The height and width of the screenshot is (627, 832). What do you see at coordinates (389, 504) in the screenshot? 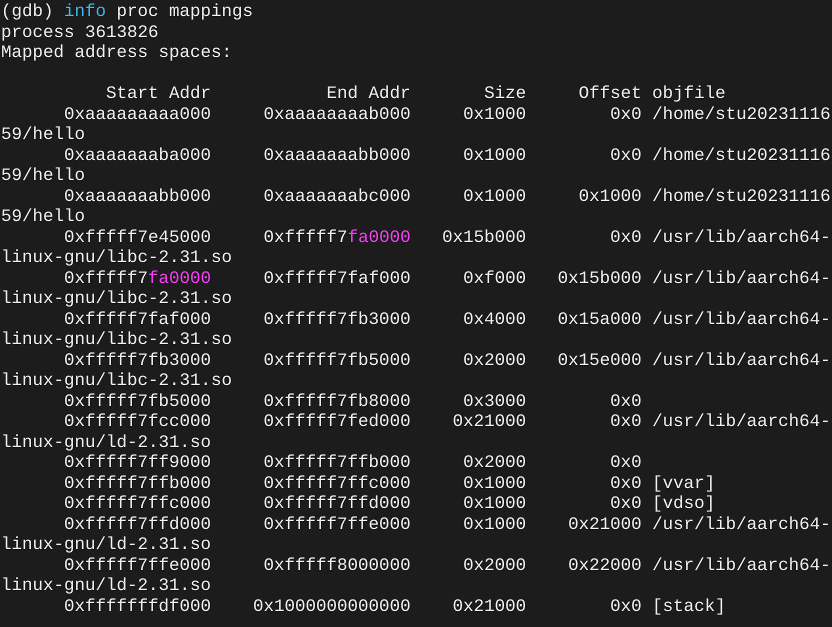
I see `terminal-line: 0xfffff7ffc000 0xfffff7ffd000 0x1000 0x0 [vdso]` at bounding box center [389, 504].